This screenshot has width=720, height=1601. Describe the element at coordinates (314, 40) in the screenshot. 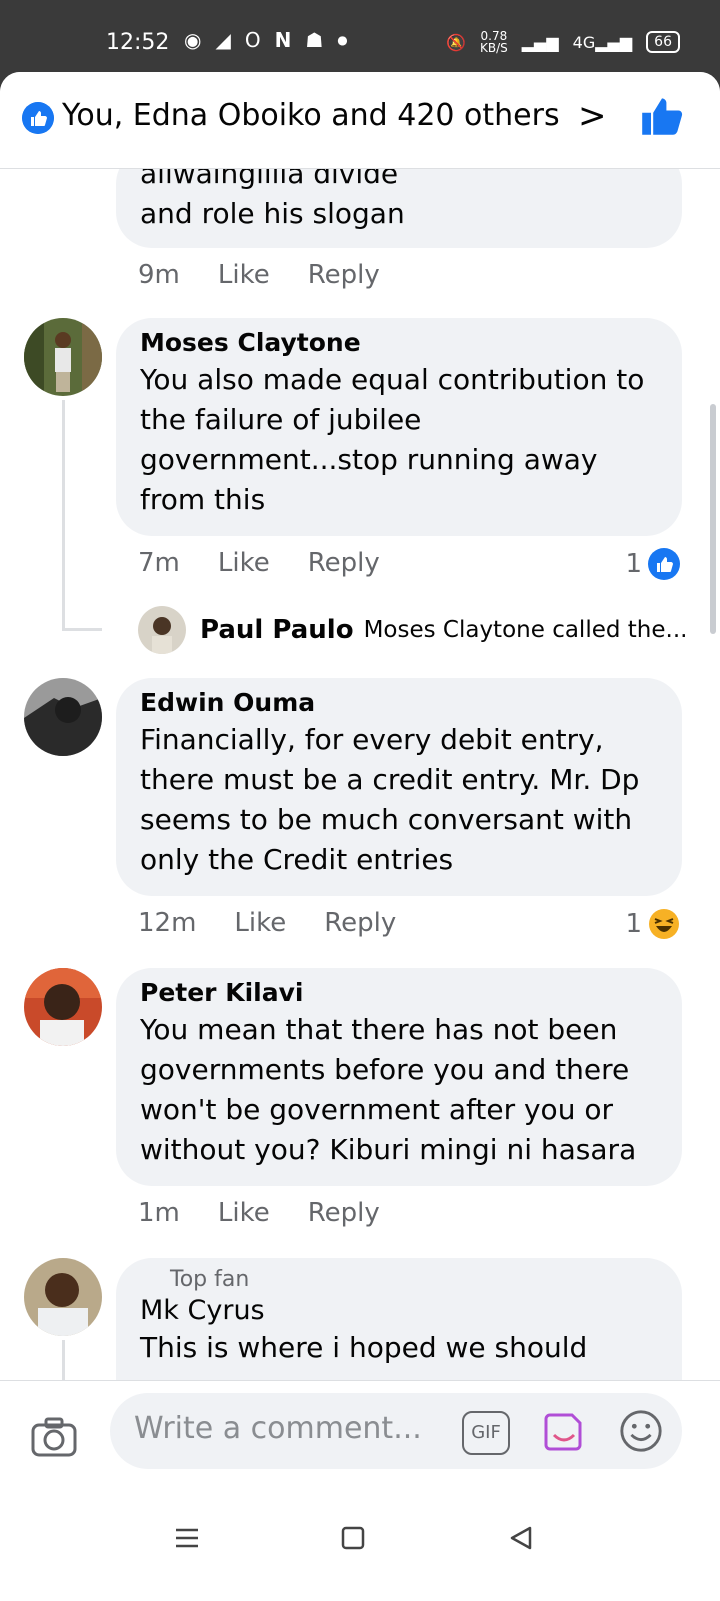

I see `snapchat-icon: ☗` at that location.